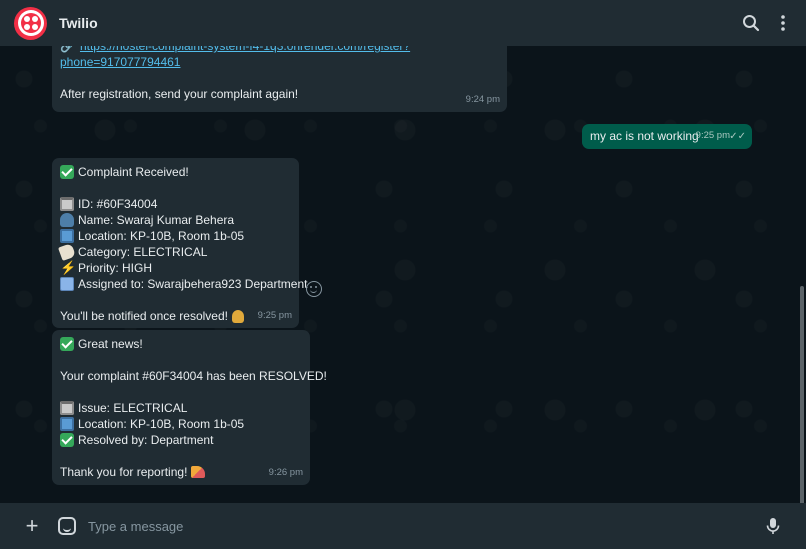 The width and height of the screenshot is (806, 549). Describe the element at coordinates (161, 236) in the screenshot. I see `complaint-location: Location: KP-10B, Room 1b-05` at that location.